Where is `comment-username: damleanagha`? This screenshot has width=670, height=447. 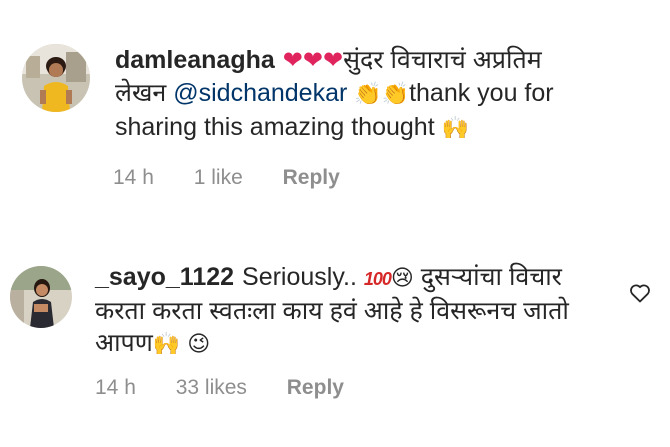
comment-username: damleanagha is located at coordinates (195, 60).